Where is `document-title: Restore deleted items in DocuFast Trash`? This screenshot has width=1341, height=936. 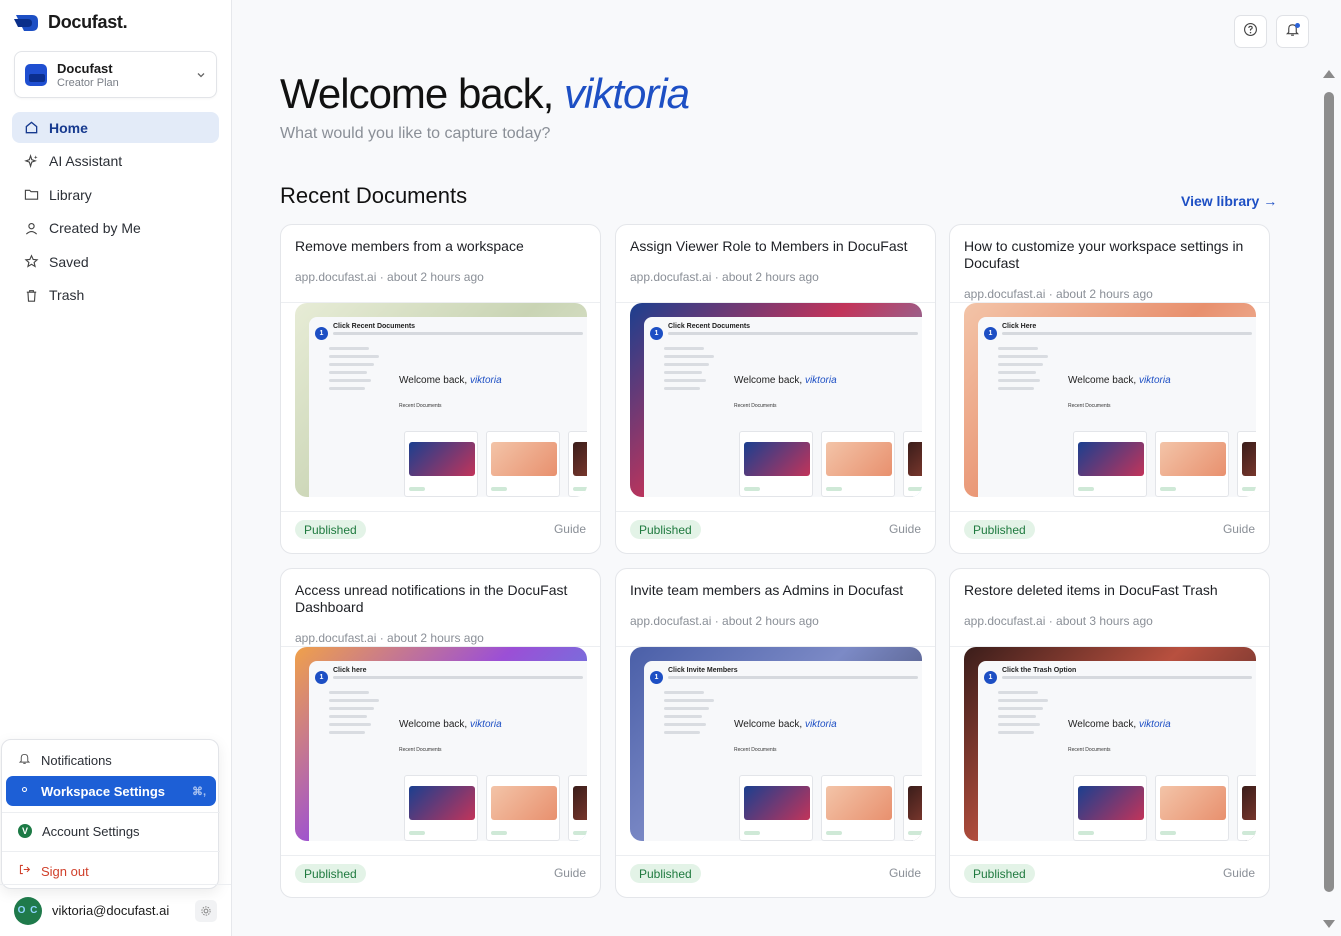
document-title: Restore deleted items in DocuFast Trash is located at coordinates (1091, 590).